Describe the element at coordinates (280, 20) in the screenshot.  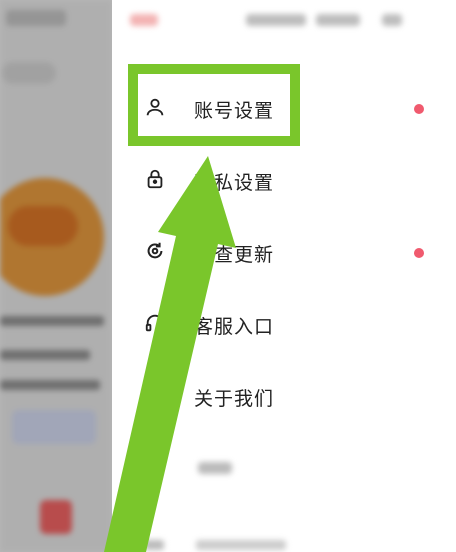
I see `drawer-header-blurred` at that location.